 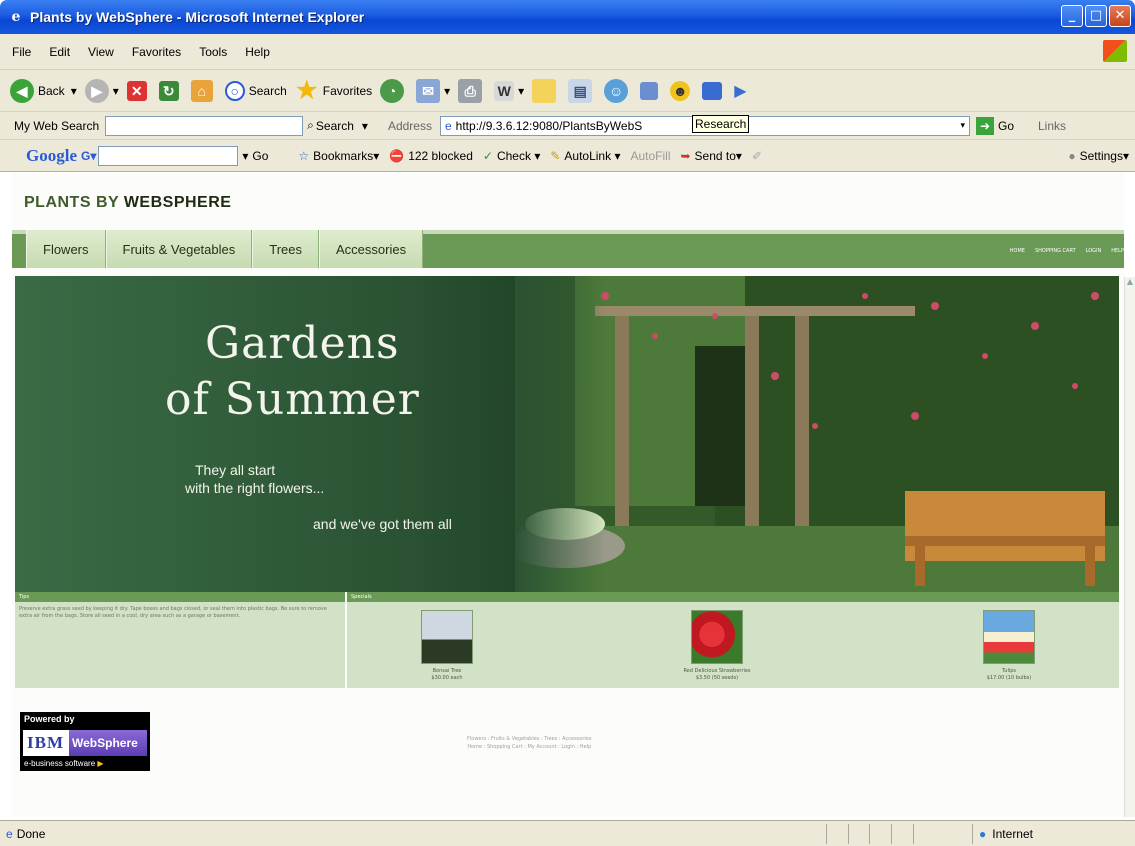 I want to click on web-search-button: ⌕ Search ▾, so click(x=337, y=125).